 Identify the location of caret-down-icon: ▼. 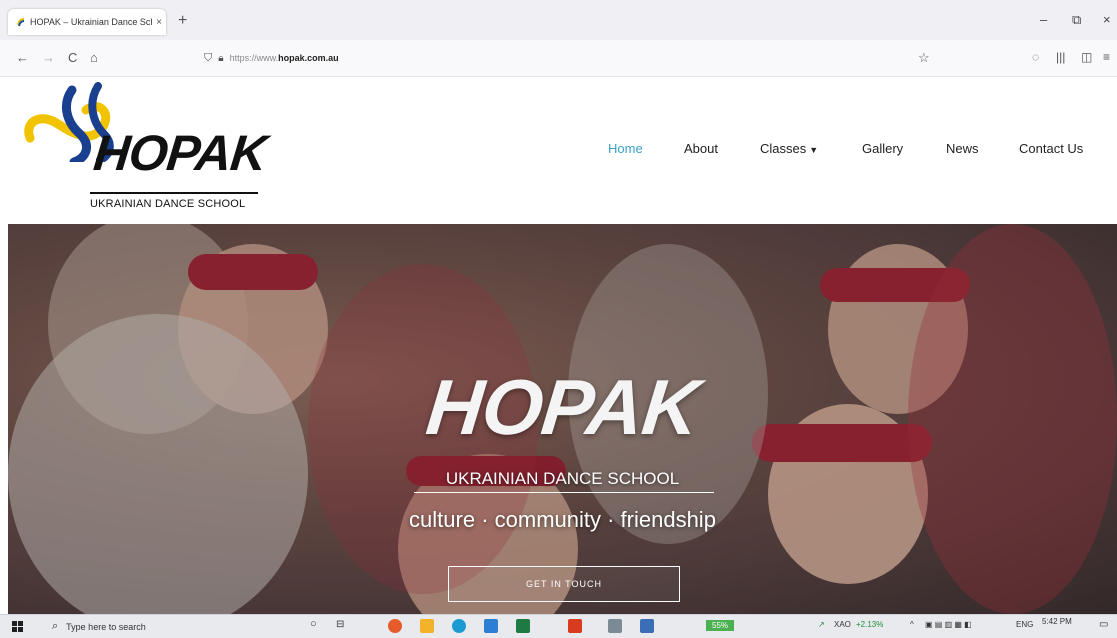
(814, 150).